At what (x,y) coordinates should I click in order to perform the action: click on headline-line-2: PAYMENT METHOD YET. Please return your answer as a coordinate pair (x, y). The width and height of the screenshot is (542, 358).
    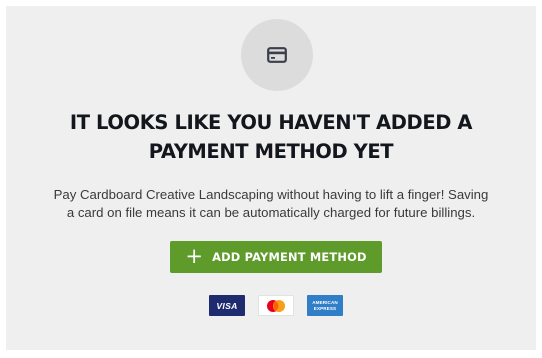
    Looking at the image, I should click on (271, 151).